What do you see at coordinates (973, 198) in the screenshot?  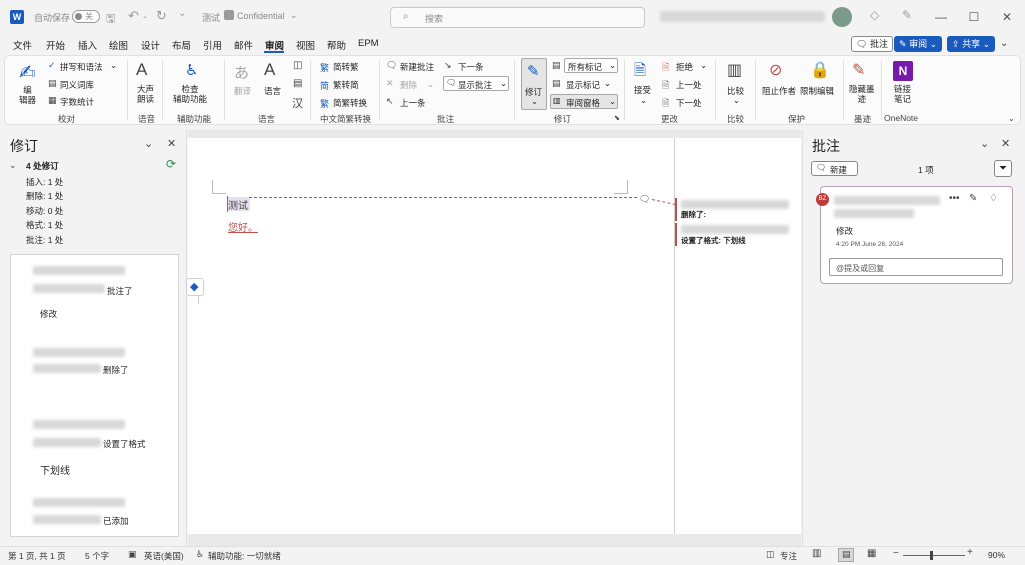 I see `edit-icon: ✎` at bounding box center [973, 198].